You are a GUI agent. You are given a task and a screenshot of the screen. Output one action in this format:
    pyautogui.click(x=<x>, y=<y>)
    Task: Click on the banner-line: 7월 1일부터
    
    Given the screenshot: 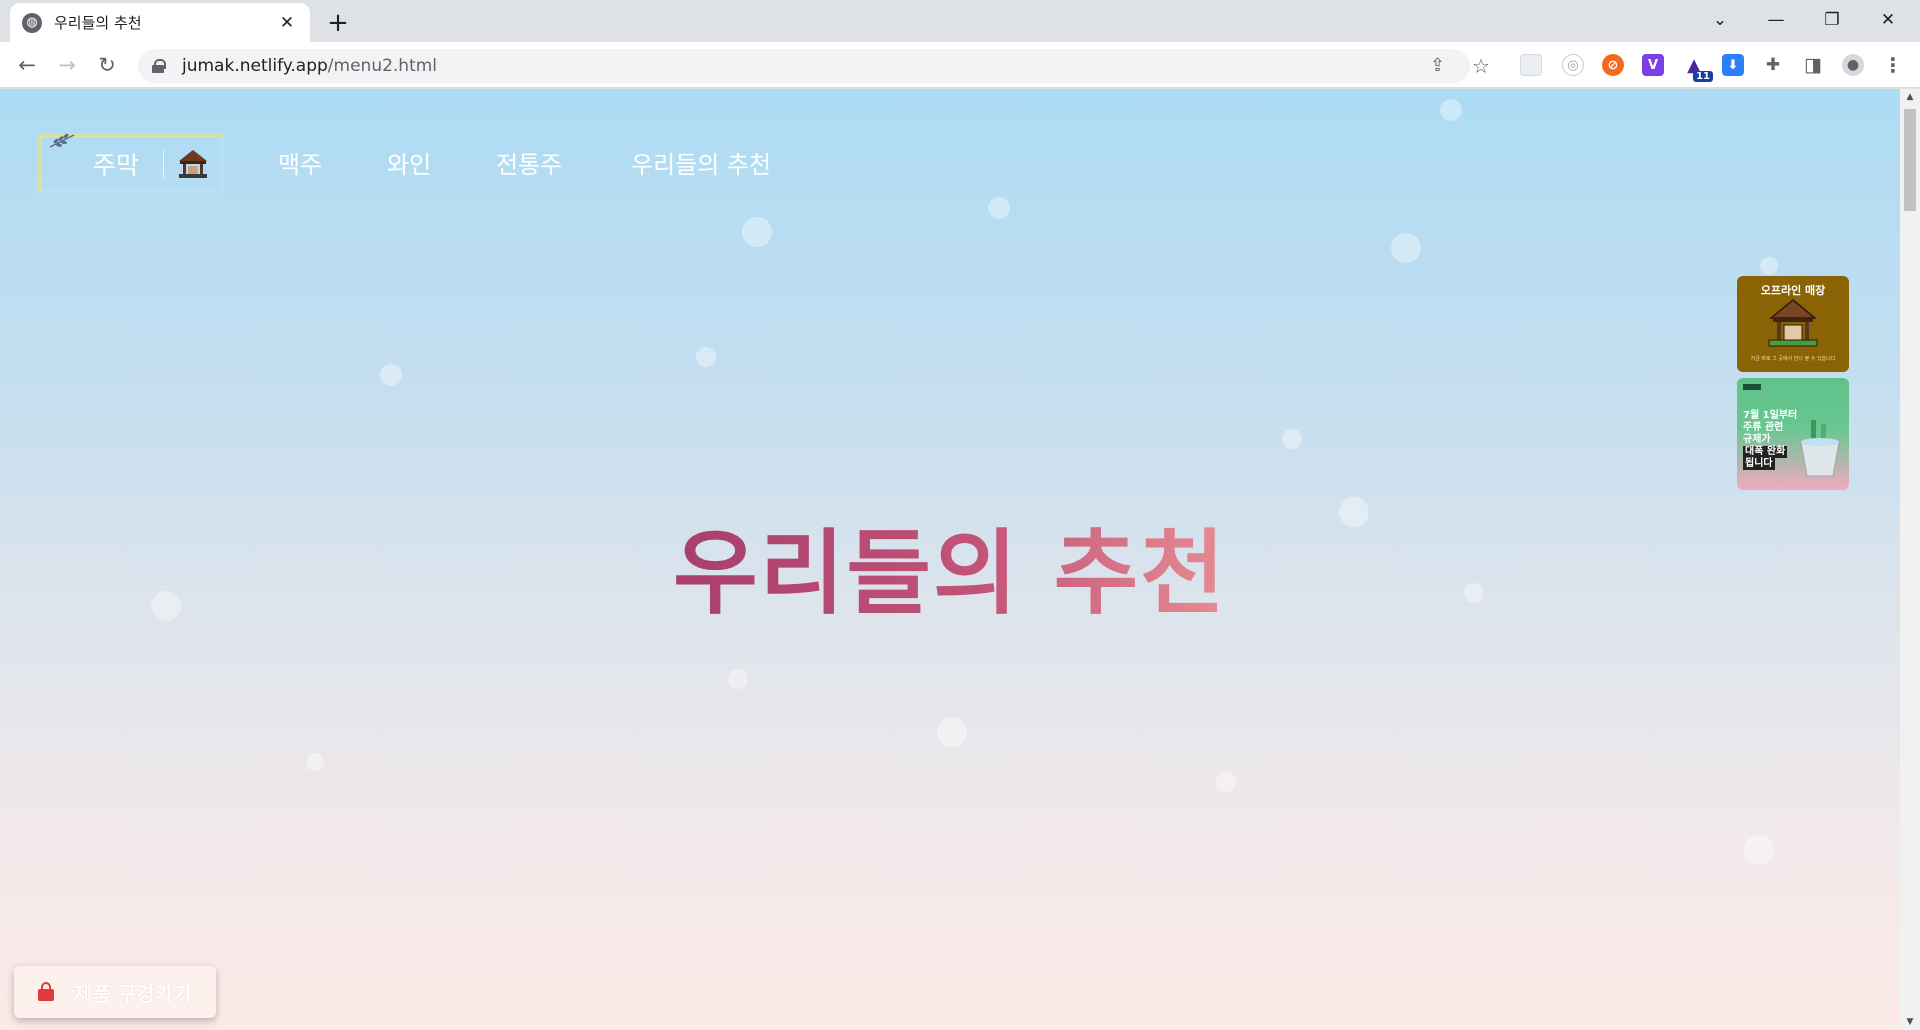 What is the action you would take?
    pyautogui.click(x=1770, y=415)
    